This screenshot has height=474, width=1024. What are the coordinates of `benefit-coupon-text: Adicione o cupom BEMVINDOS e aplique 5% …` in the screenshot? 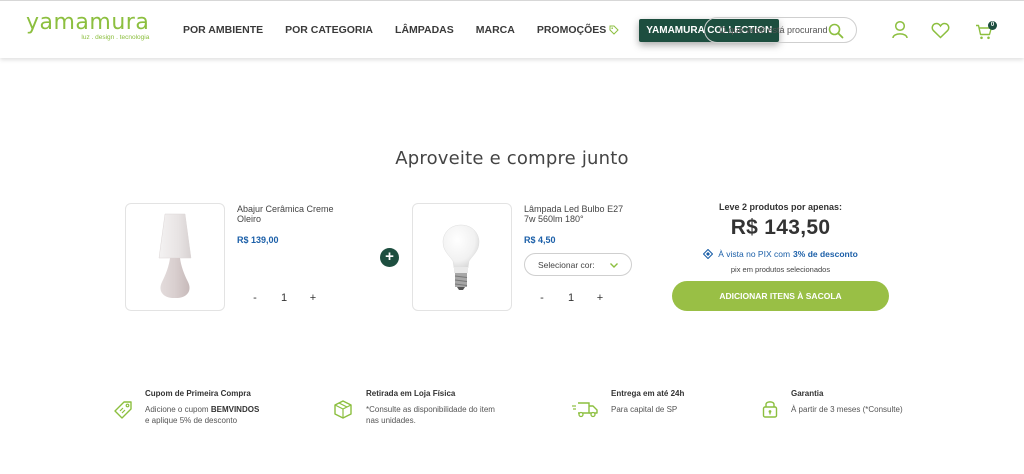 It's located at (205, 415).